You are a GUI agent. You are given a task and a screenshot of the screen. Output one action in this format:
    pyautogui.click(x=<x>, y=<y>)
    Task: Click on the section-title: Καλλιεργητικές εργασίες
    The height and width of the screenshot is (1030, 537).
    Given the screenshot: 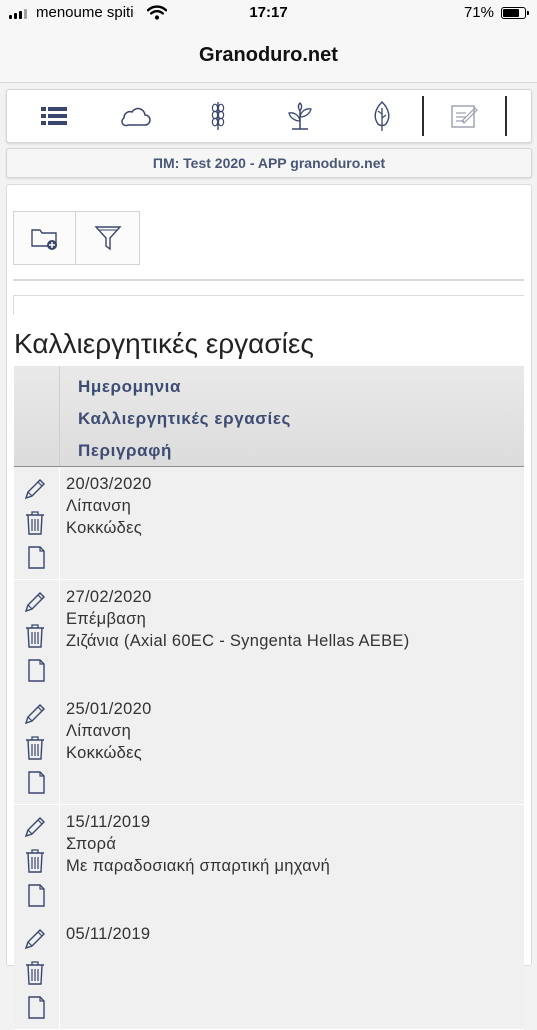 What is the action you would take?
    pyautogui.click(x=164, y=343)
    